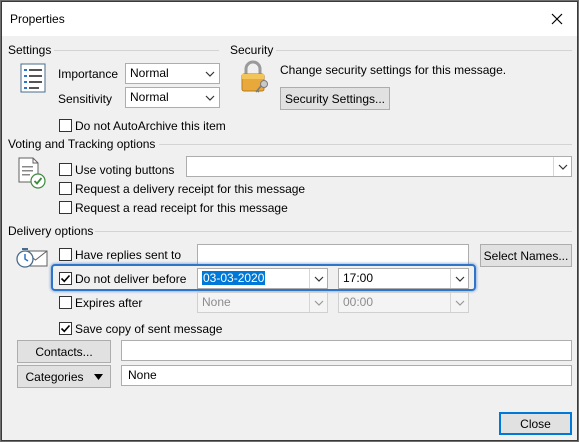 This screenshot has width=579, height=442. I want to click on expires-date-select: None, so click(262, 302).